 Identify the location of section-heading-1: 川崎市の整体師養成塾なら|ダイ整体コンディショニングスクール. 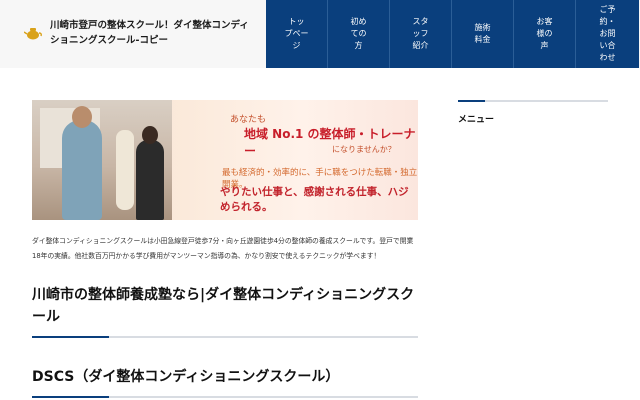
(223, 306).